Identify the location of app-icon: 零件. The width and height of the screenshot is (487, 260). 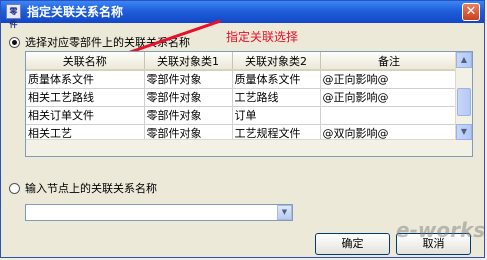
(13, 16).